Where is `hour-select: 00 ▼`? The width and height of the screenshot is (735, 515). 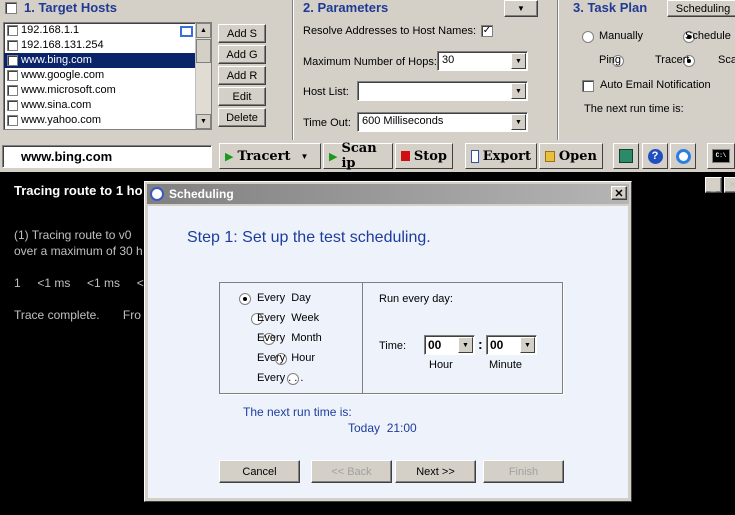 hour-select: 00 ▼ is located at coordinates (449, 345).